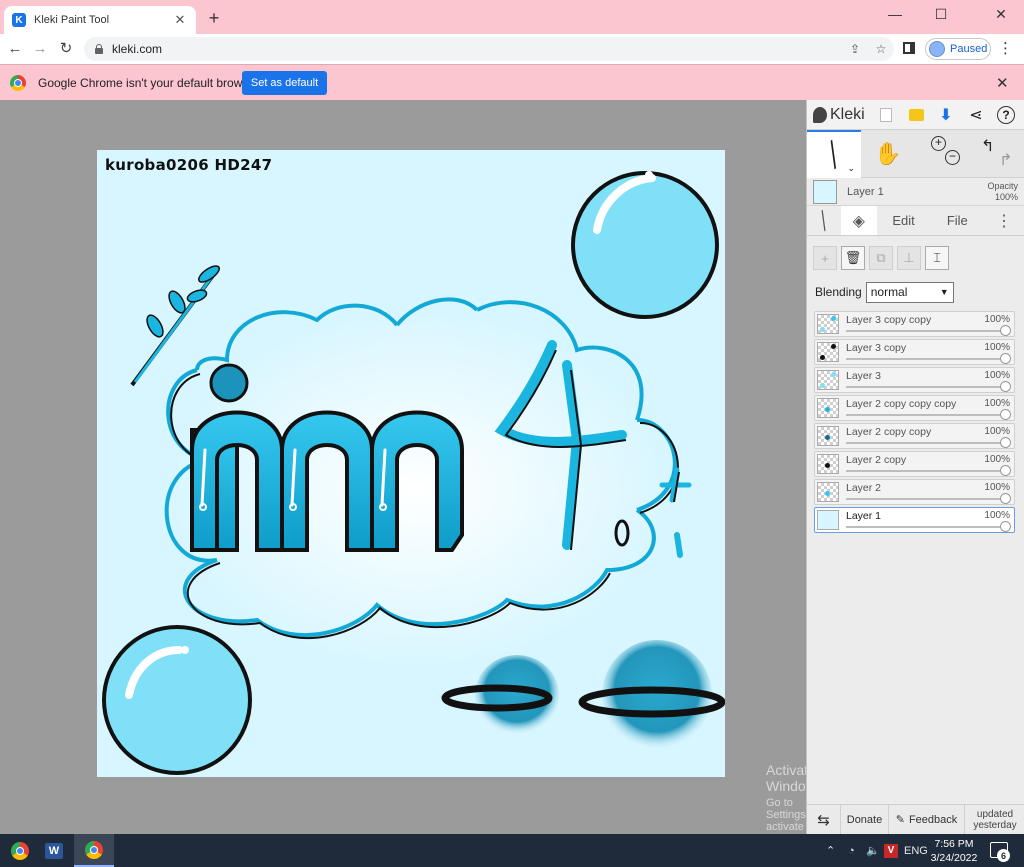 Image resolution: width=1024 pixels, height=867 pixels. What do you see at coordinates (828, 352) in the screenshot?
I see `layer-thumbnail` at bounding box center [828, 352].